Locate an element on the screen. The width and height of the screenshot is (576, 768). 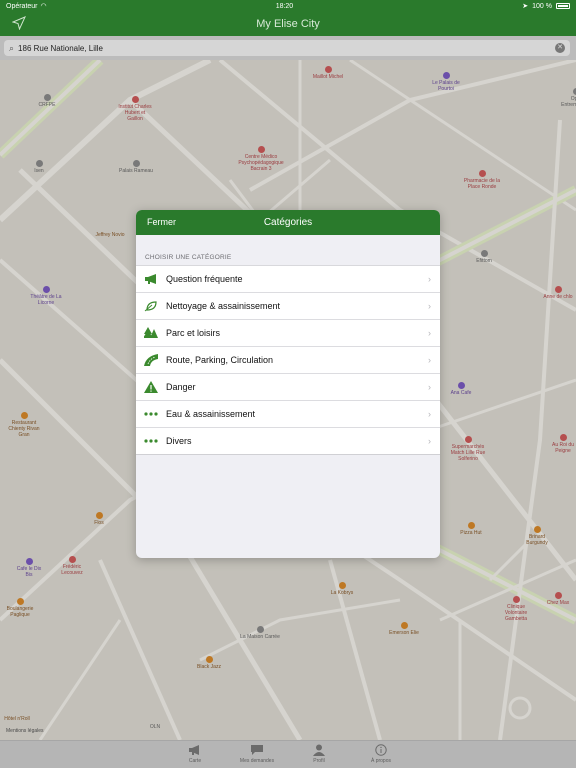
category-label: Route, Parking, Circulation is located at coordinates (220, 360).